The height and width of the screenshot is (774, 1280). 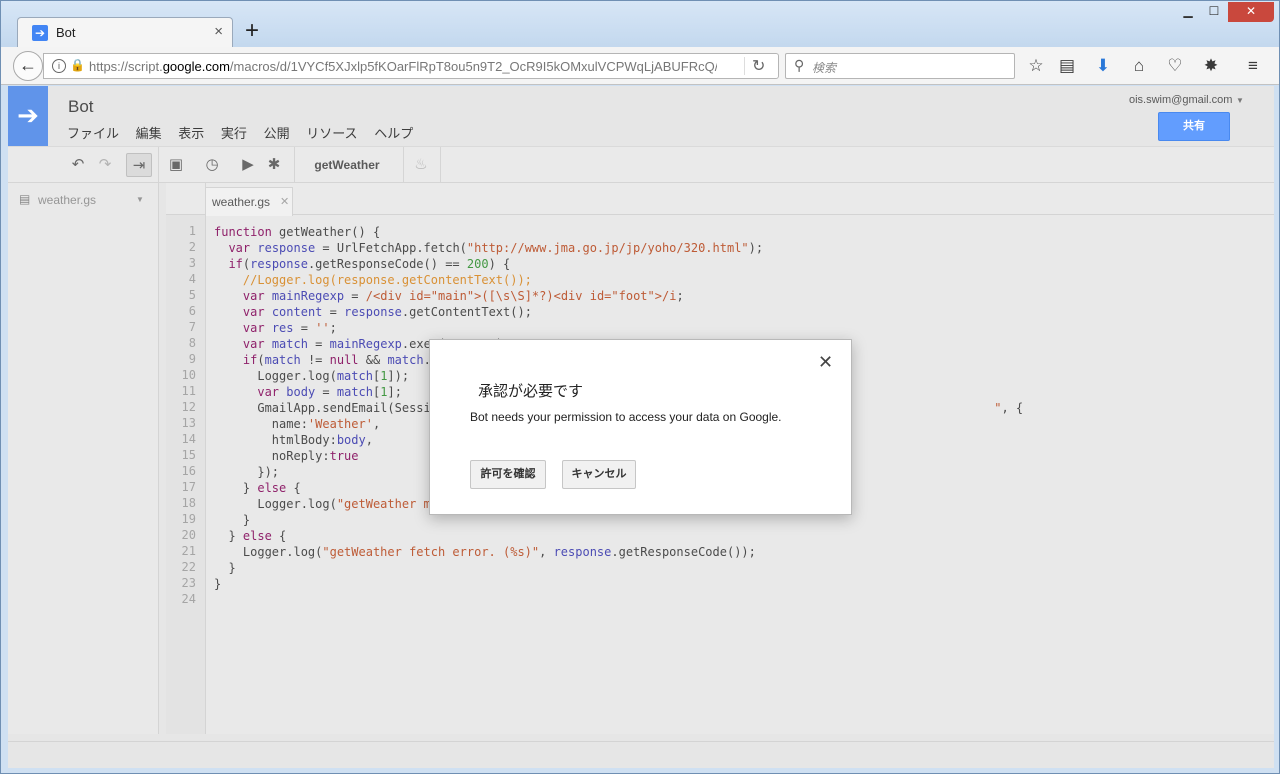 I want to click on home-icon: ⌂, so click(x=1139, y=66).